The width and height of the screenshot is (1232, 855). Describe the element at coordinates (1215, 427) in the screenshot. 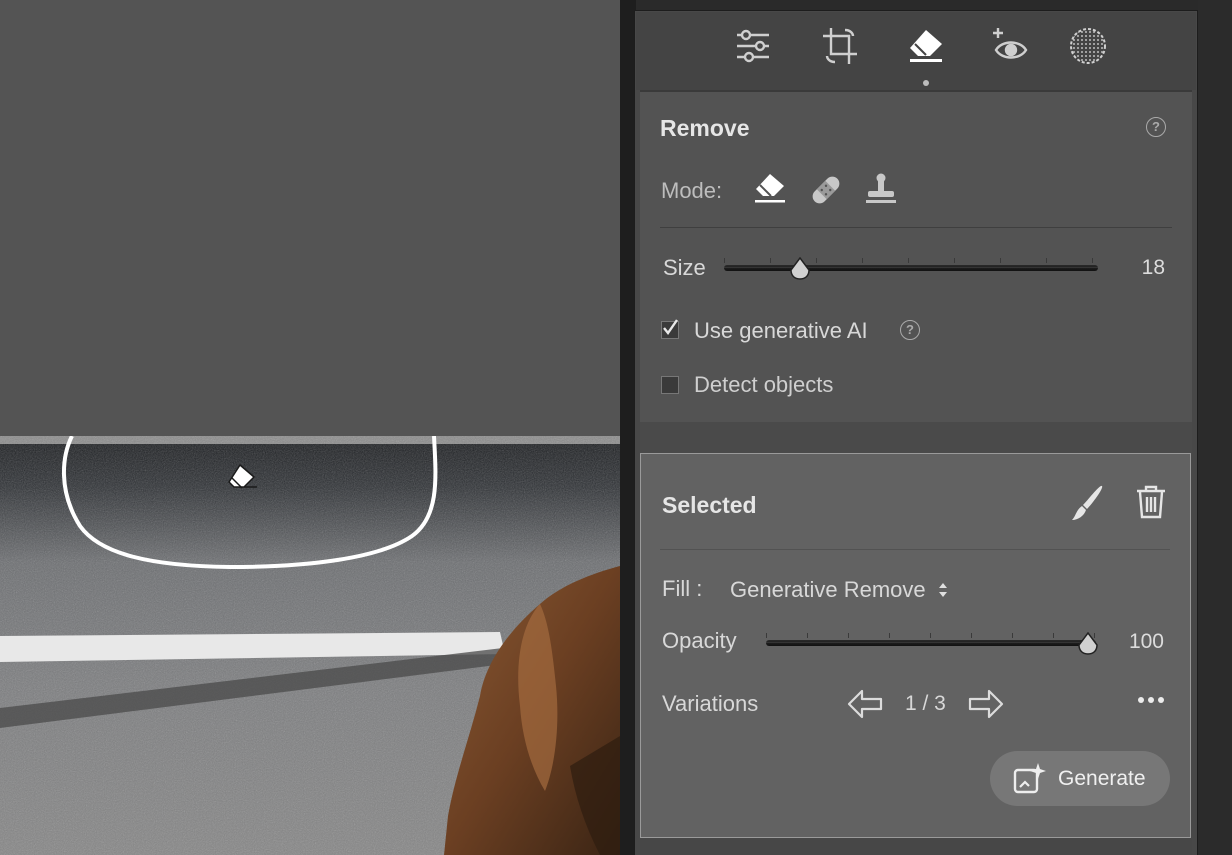

I see `panel-scroll-gutter` at that location.